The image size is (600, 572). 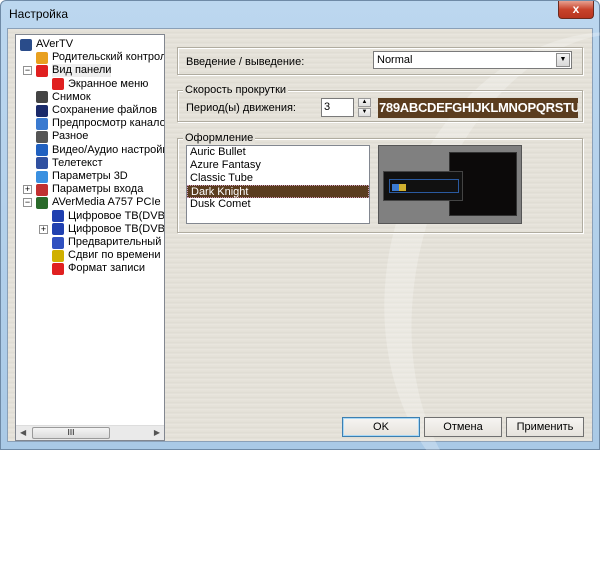 I want to click on record-icon, so click(x=58, y=268).